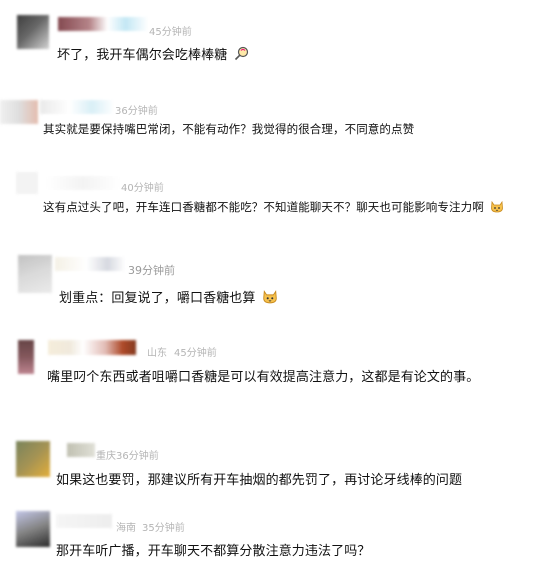 This screenshot has width=538, height=575. What do you see at coordinates (241, 55) in the screenshot?
I see `lollipop-icon` at bounding box center [241, 55].